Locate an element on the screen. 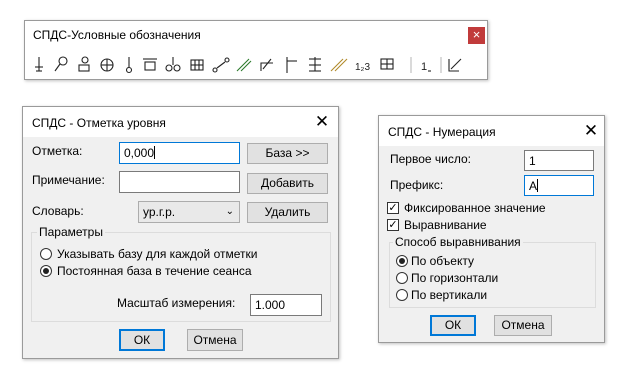 This screenshot has height=386, width=630. node-link-icon is located at coordinates (221, 65).